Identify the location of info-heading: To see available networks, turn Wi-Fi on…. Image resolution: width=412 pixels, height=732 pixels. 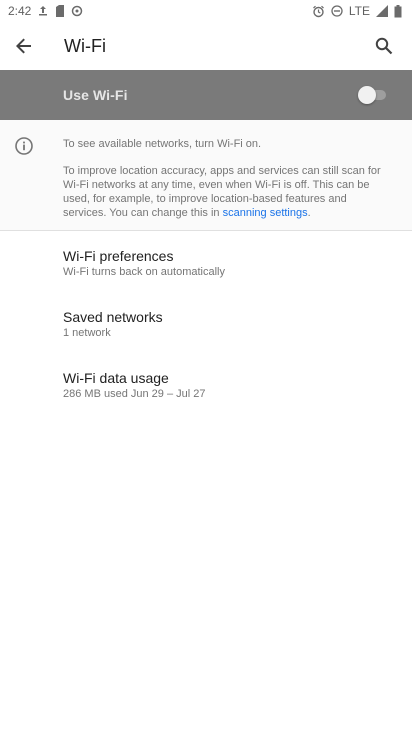
(162, 144).